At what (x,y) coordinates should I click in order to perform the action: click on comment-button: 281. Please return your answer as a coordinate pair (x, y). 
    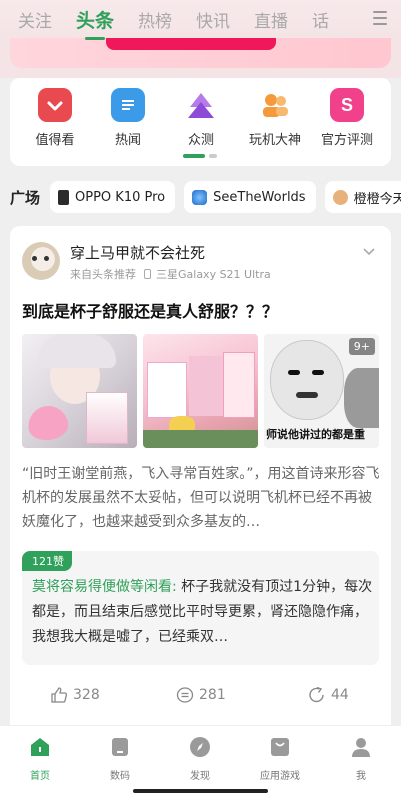
    Looking at the image, I should click on (201, 695).